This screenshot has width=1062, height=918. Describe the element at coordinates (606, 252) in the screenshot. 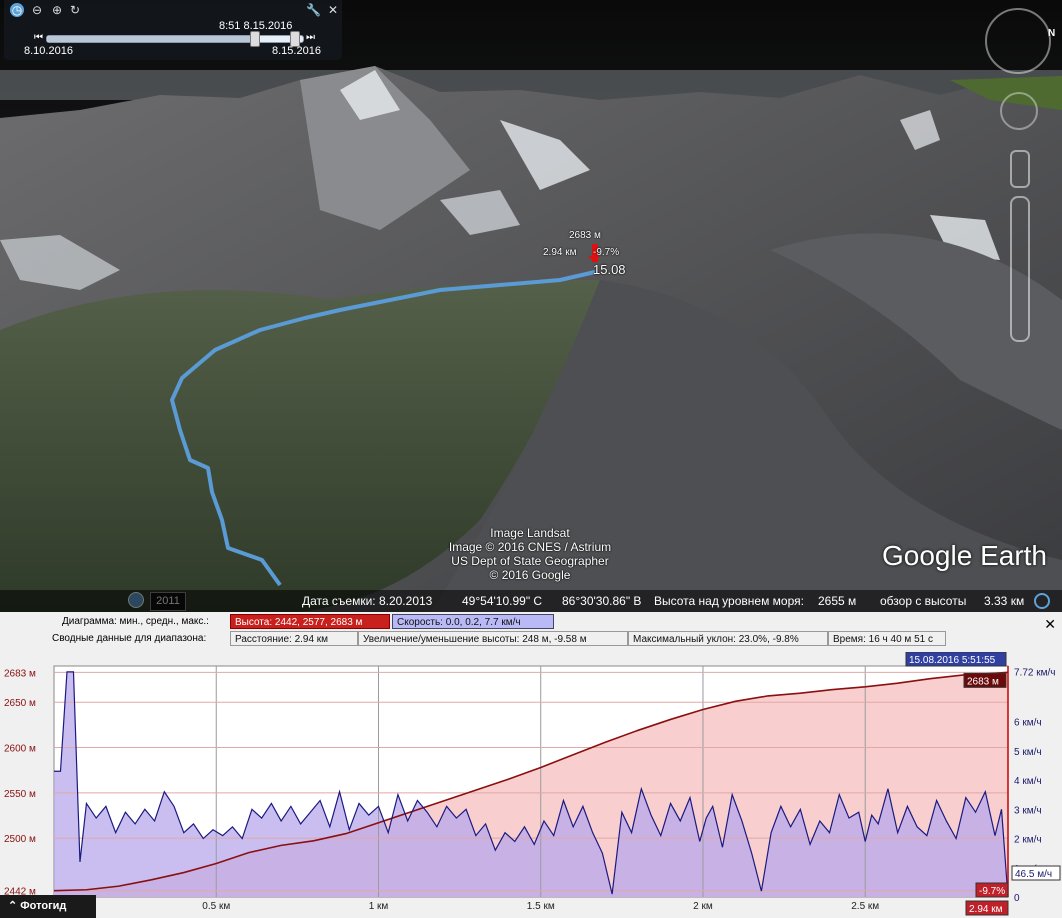

I see `marker-grade: -9.7%` at that location.